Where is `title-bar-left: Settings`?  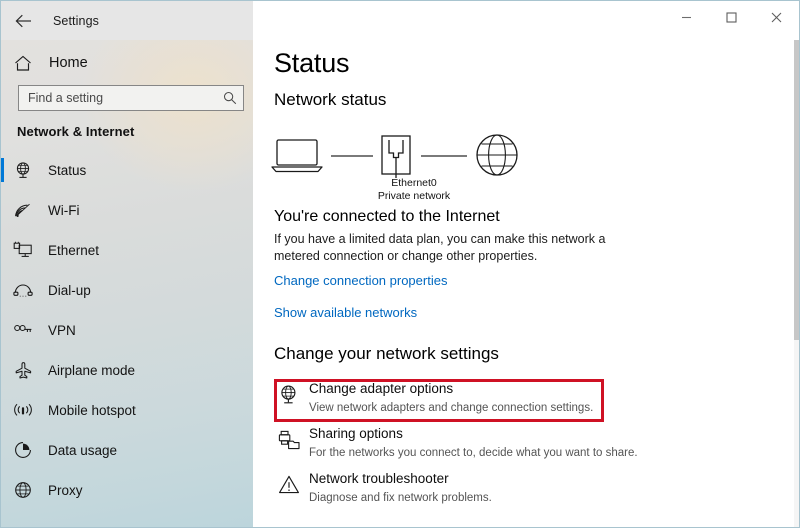
title-bar-left: Settings is located at coordinates (127, 20).